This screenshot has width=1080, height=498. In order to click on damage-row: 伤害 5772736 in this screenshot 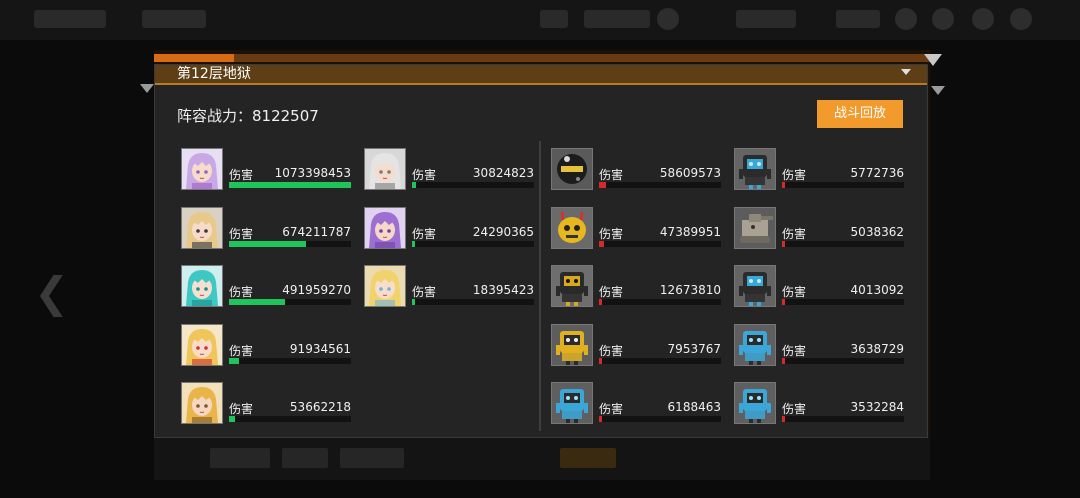, I will do `click(819, 170)`.